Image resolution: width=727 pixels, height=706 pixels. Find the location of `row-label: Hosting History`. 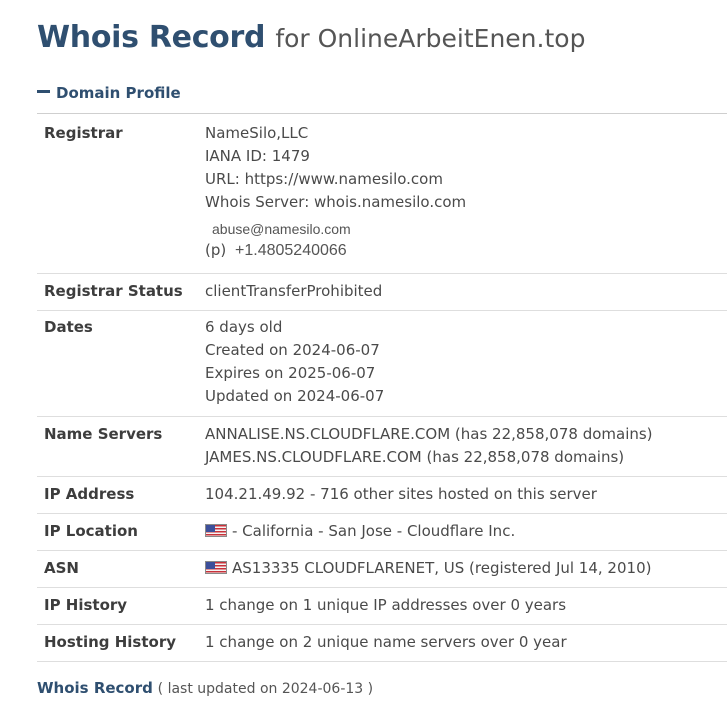

row-label: Hosting History is located at coordinates (110, 642).